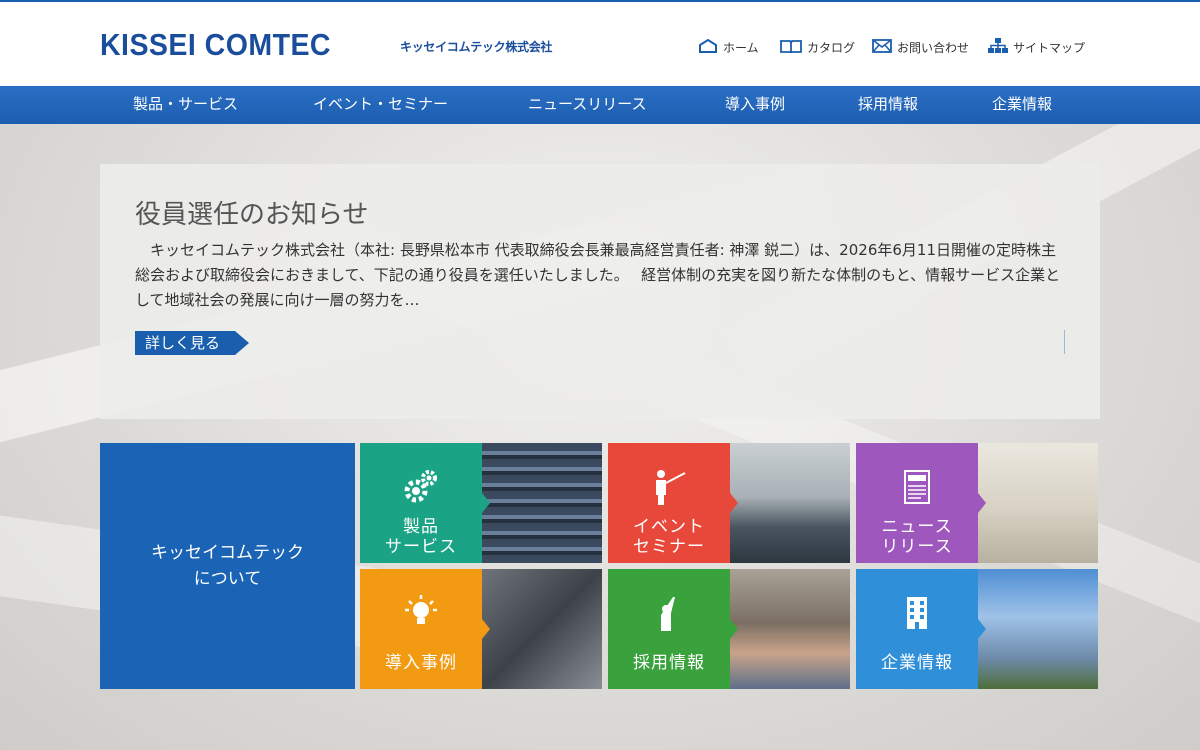  Describe the element at coordinates (380, 105) in the screenshot. I see `nav-events: イベント・セミナー` at that location.